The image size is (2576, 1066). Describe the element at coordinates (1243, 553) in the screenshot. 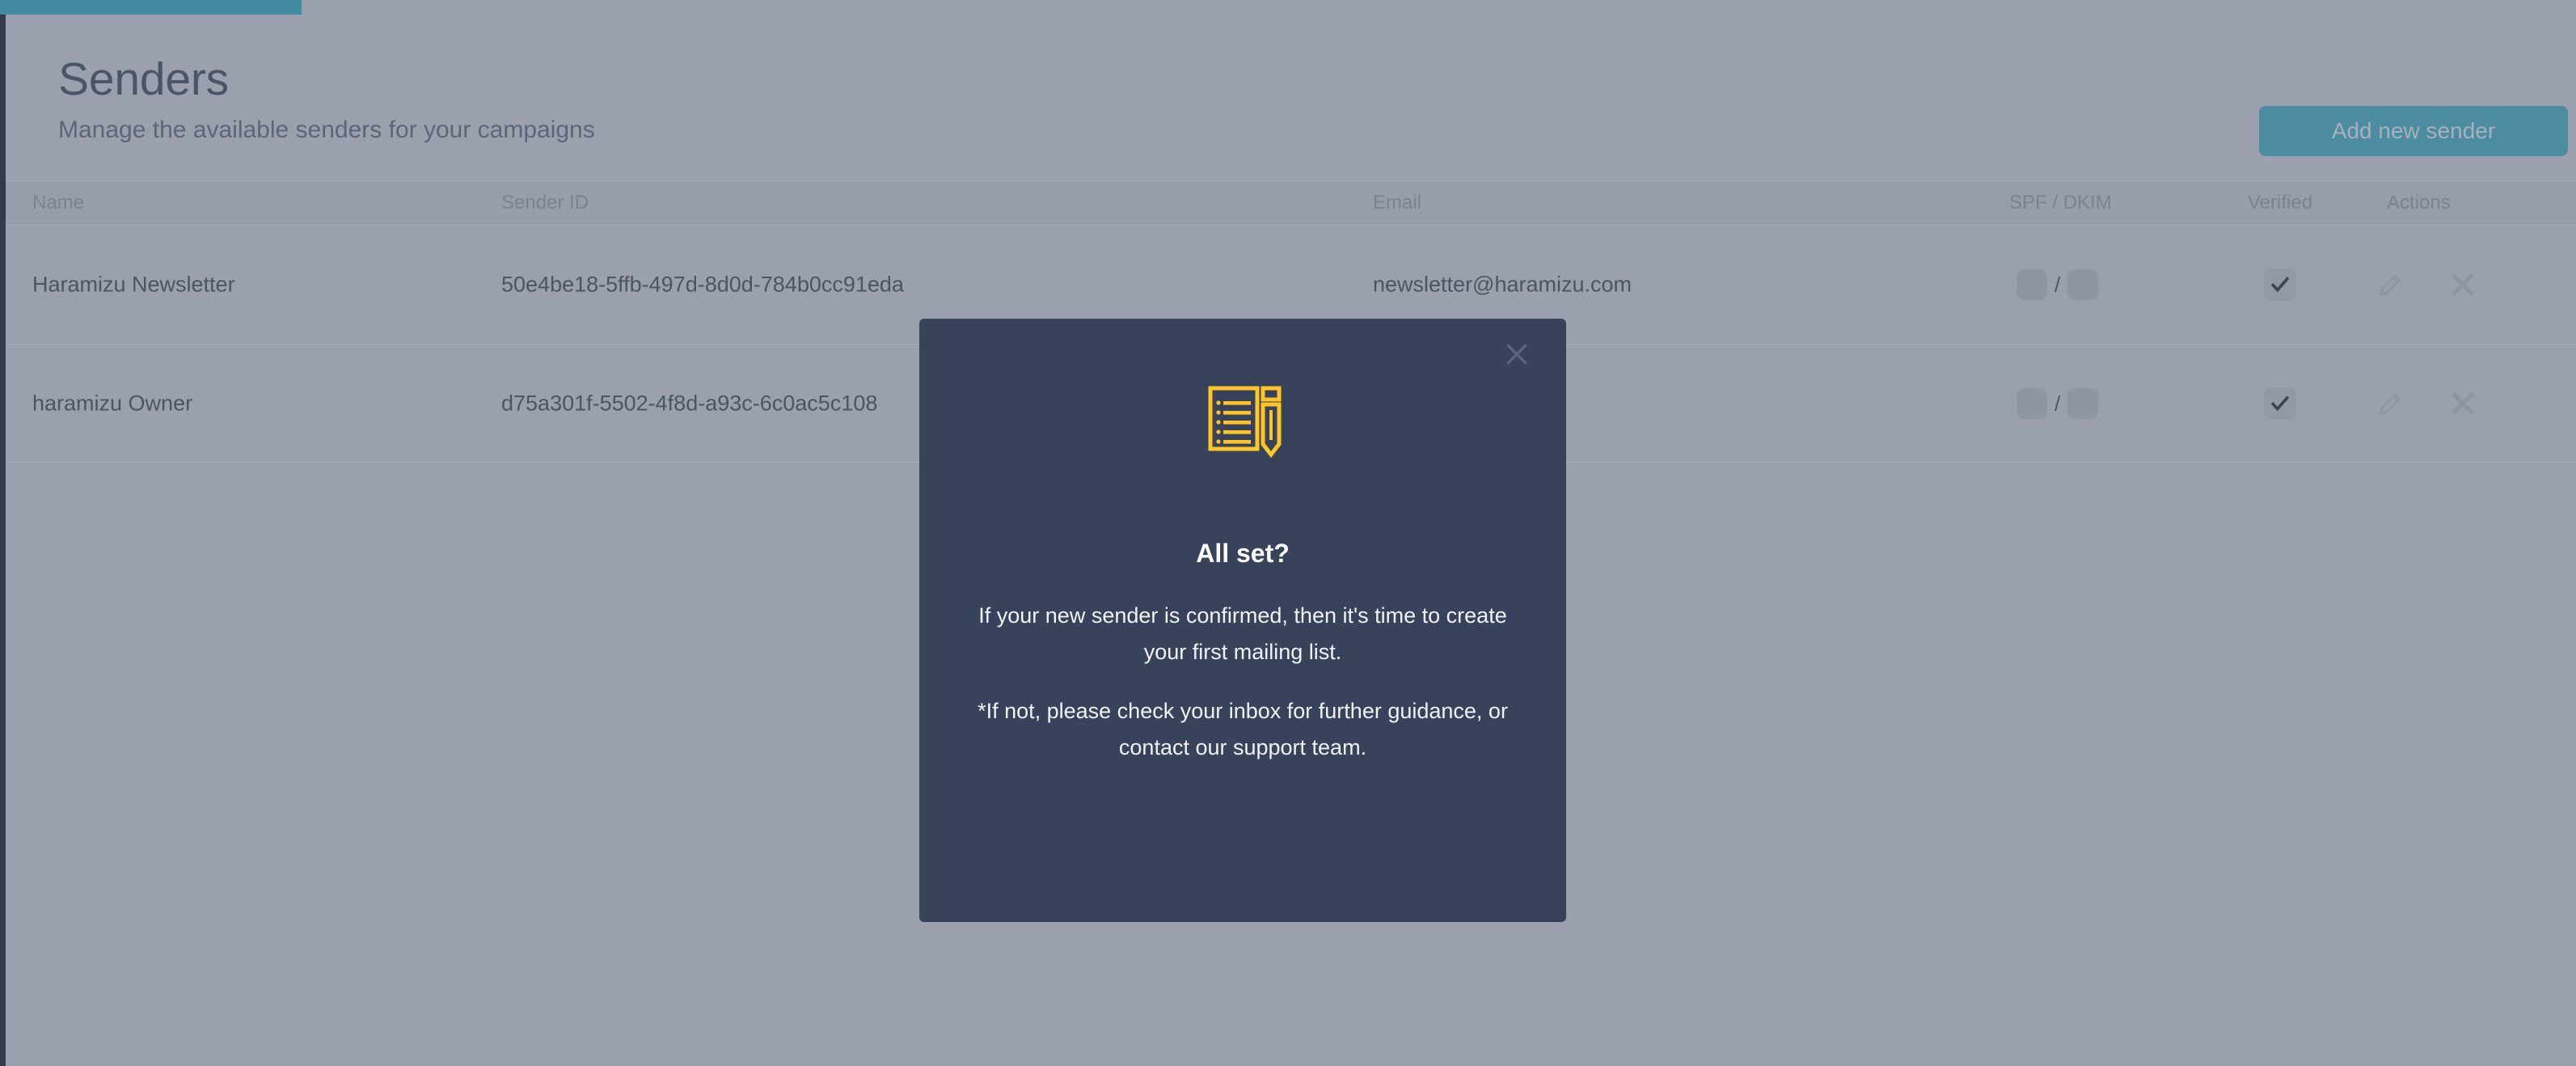

I see `modal-title: All set?` at that location.